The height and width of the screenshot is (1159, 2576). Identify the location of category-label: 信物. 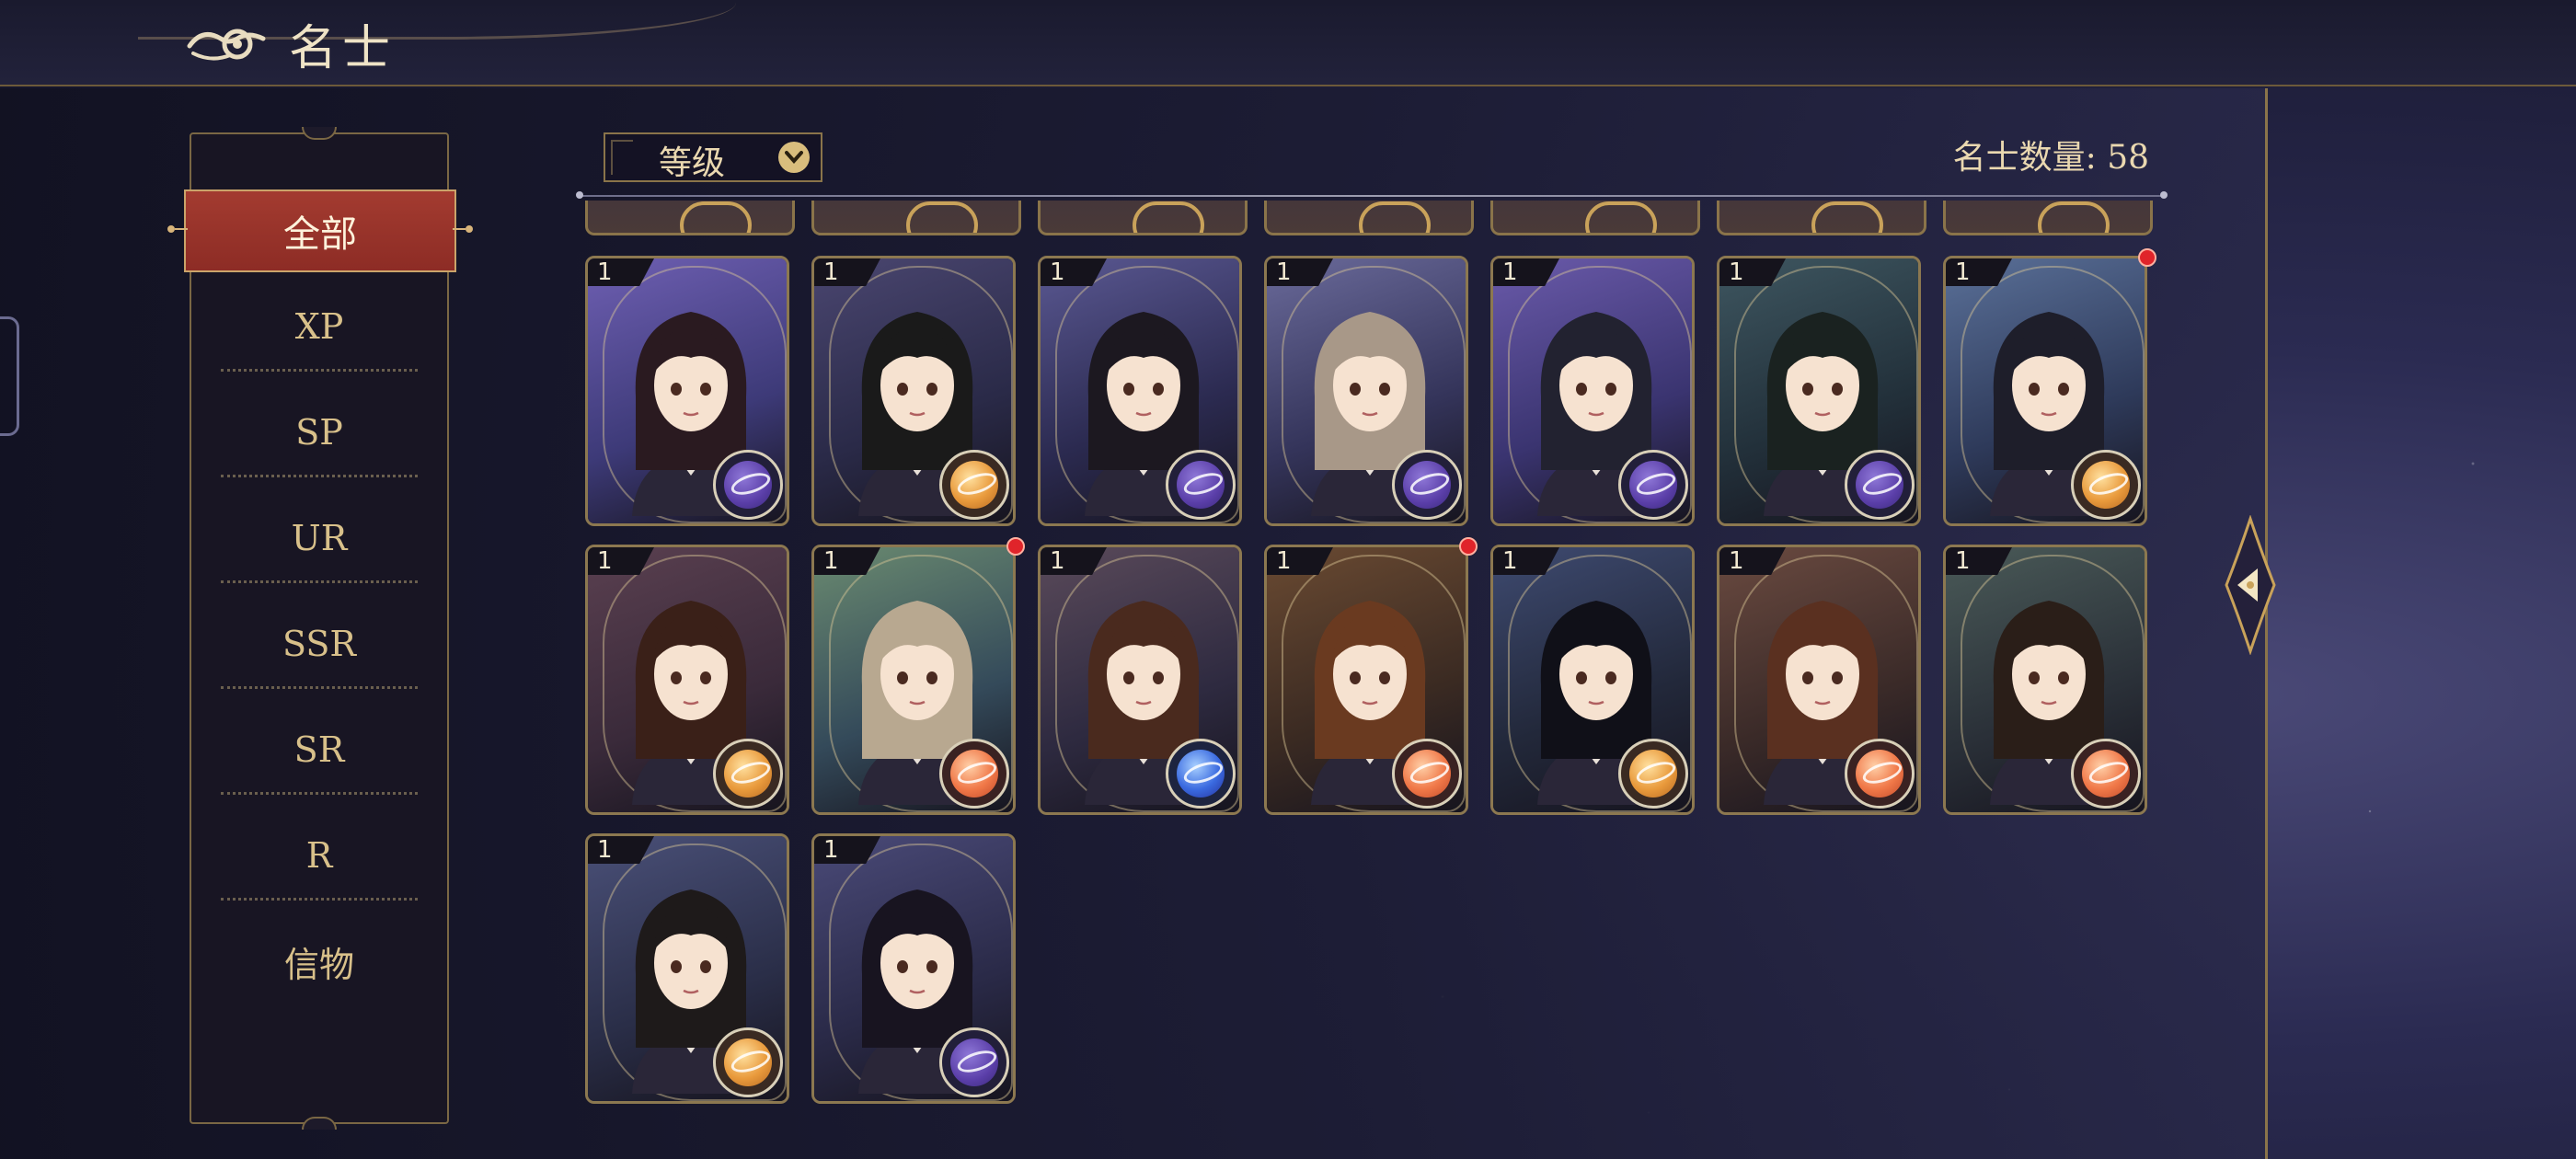
(318, 964).